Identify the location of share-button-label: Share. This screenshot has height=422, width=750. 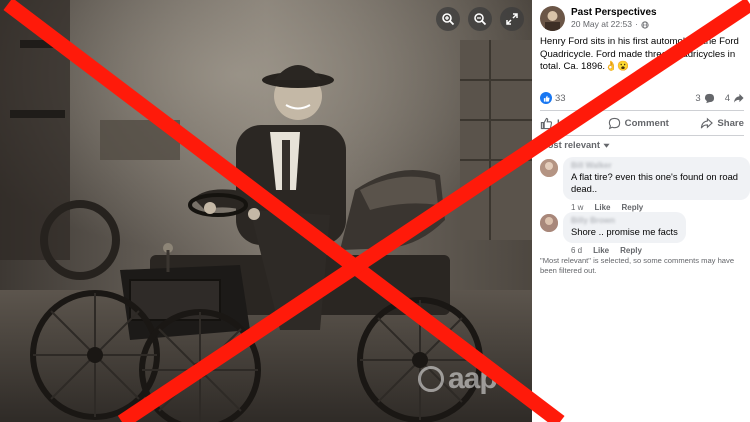
(730, 123).